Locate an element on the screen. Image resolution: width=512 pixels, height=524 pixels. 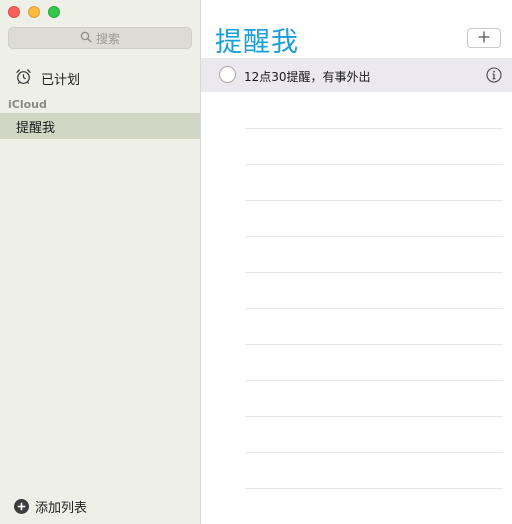
sidebar-list-item: 提醒我 is located at coordinates (100, 126).